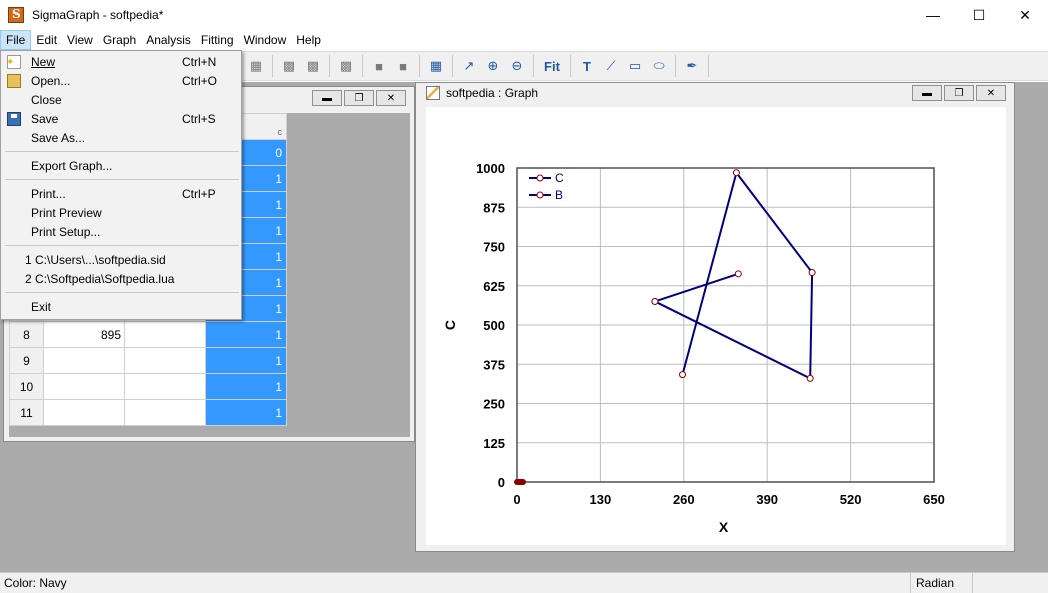  I want to click on series-line-c, so click(696, 287).